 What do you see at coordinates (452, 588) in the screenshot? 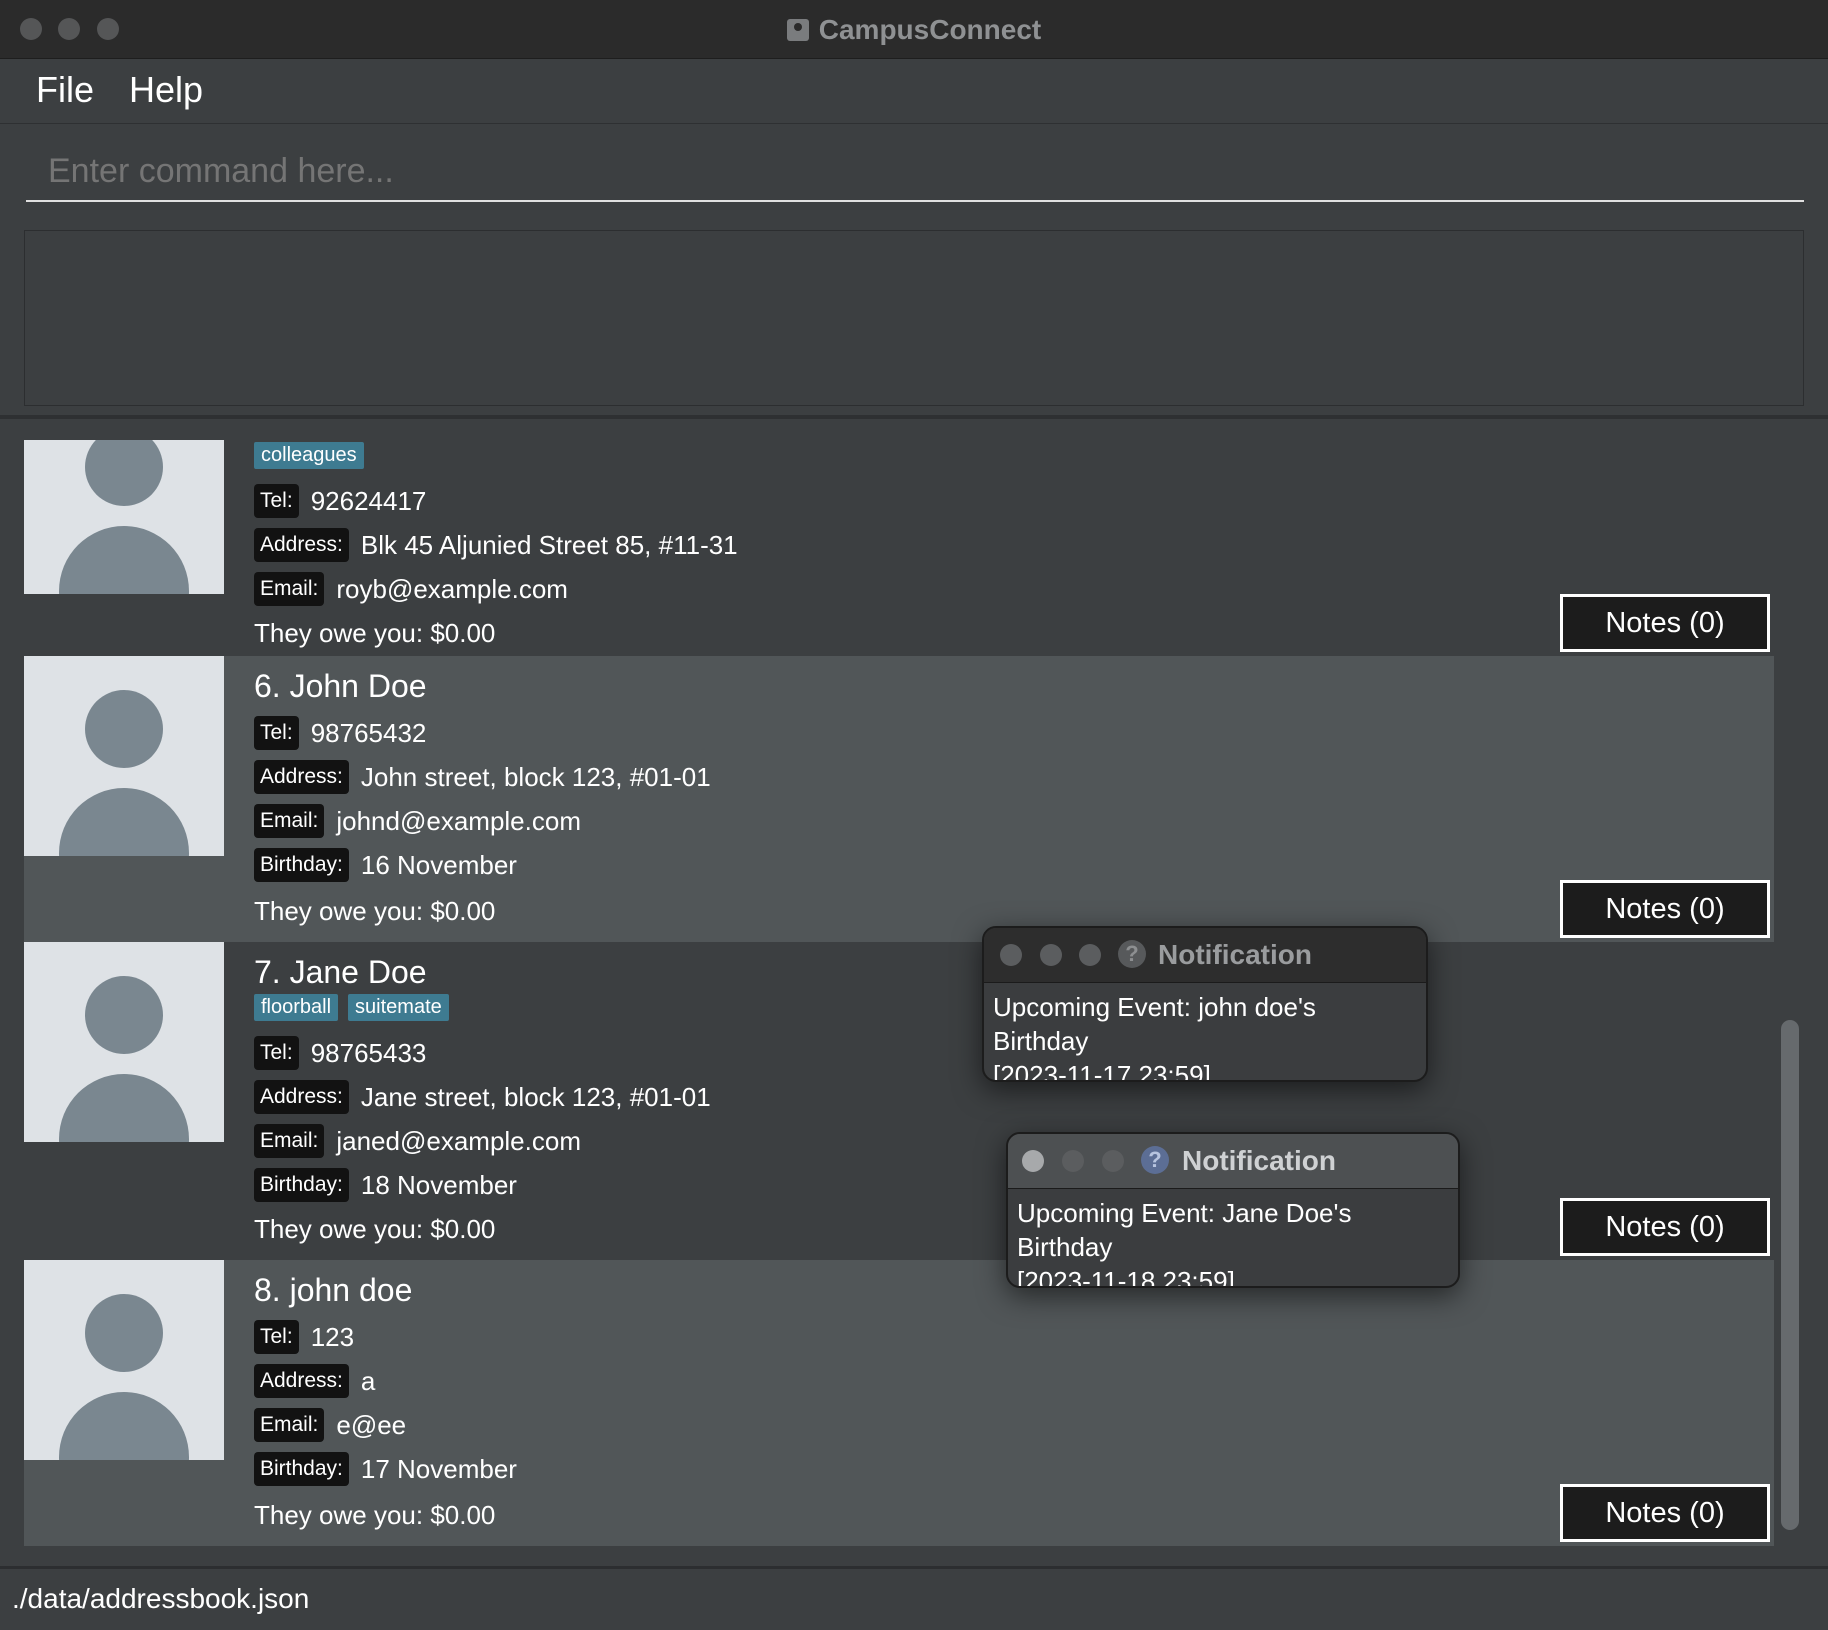
I see `email-value: royb@example.com` at bounding box center [452, 588].